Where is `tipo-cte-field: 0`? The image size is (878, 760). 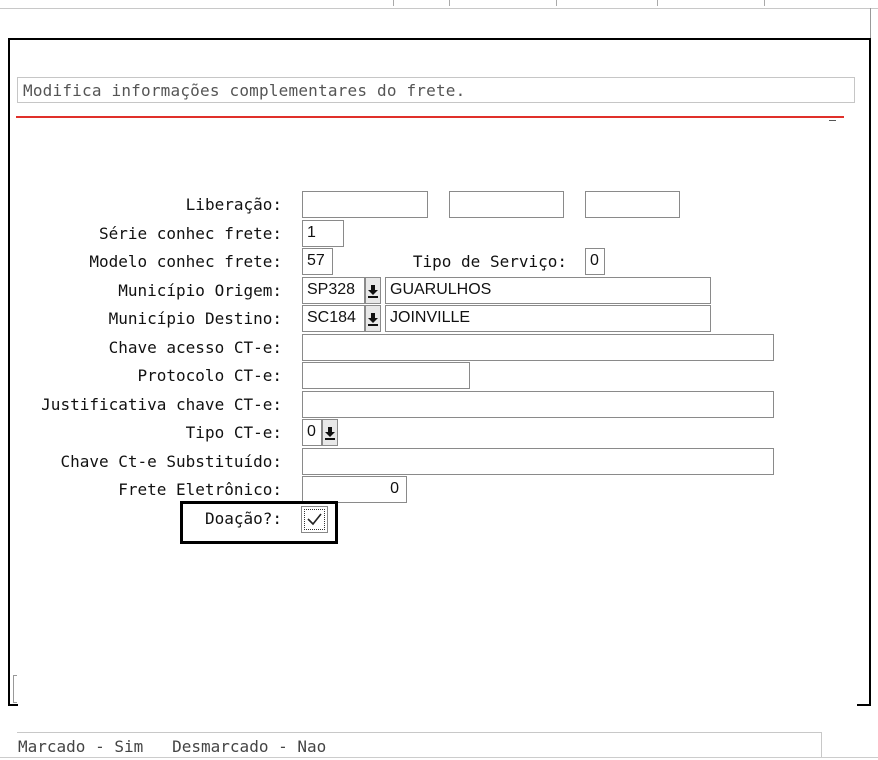
tipo-cte-field: 0 is located at coordinates (312, 432).